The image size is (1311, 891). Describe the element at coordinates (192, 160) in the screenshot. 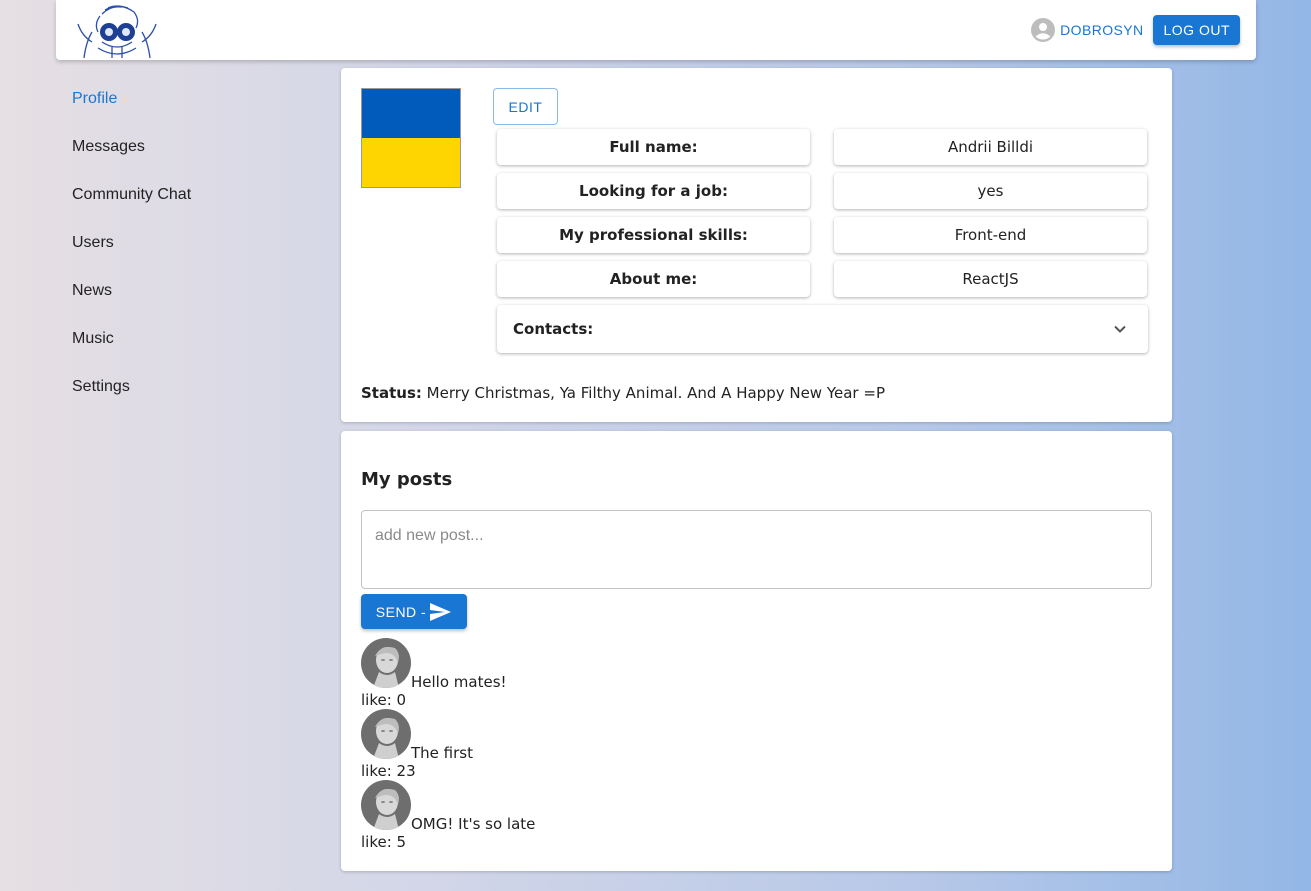

I see `sidebar-item-messages: Messages` at that location.